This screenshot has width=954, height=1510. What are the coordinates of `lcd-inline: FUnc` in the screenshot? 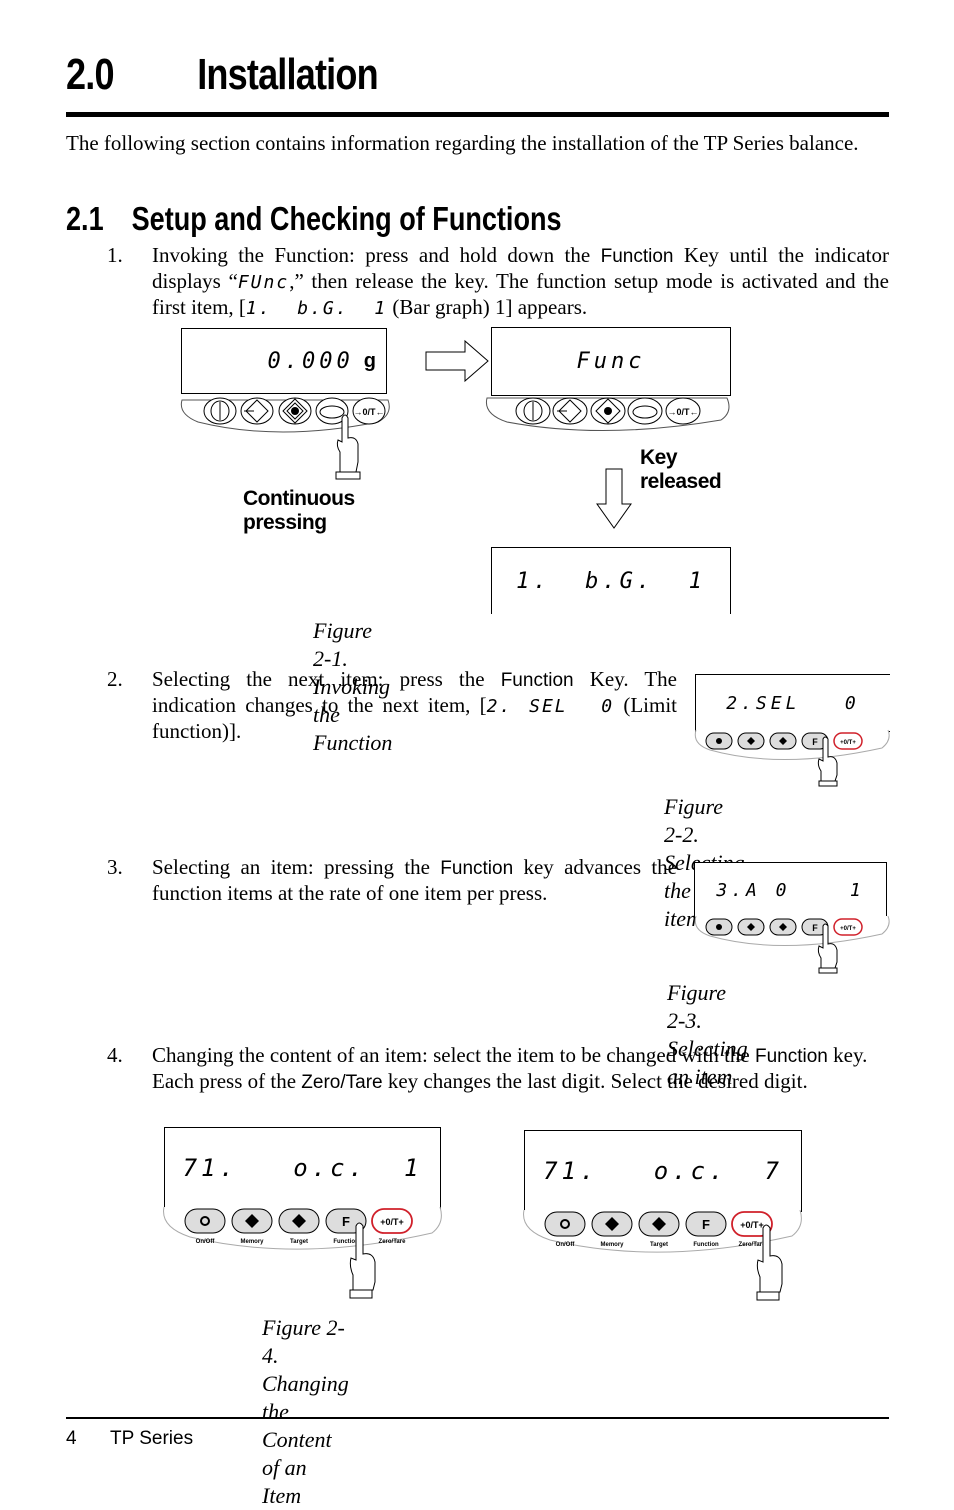 It's located at (263, 282).